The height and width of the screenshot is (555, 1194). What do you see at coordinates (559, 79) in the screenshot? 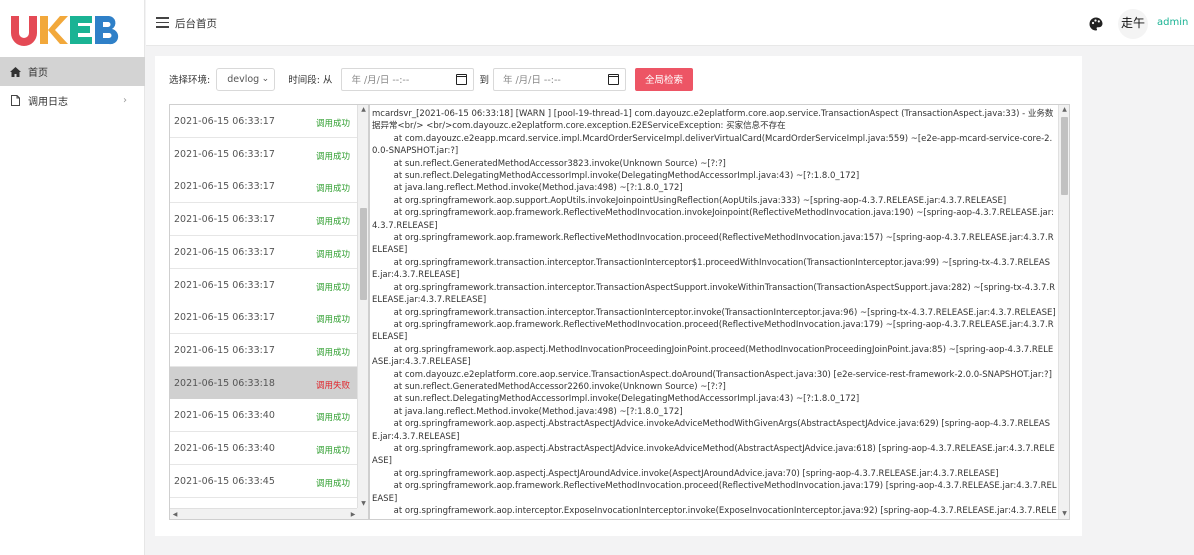
I see `date-to-input: 年 /月/日 --:--` at bounding box center [559, 79].